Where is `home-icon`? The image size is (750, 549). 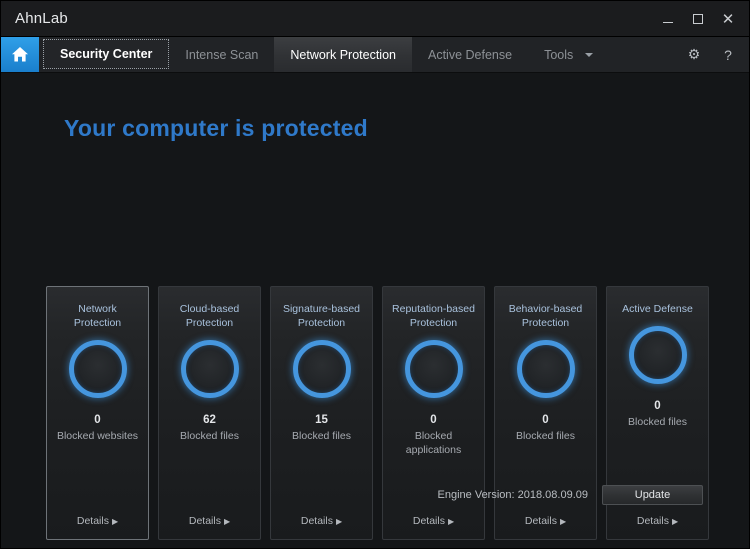
home-icon is located at coordinates (20, 54).